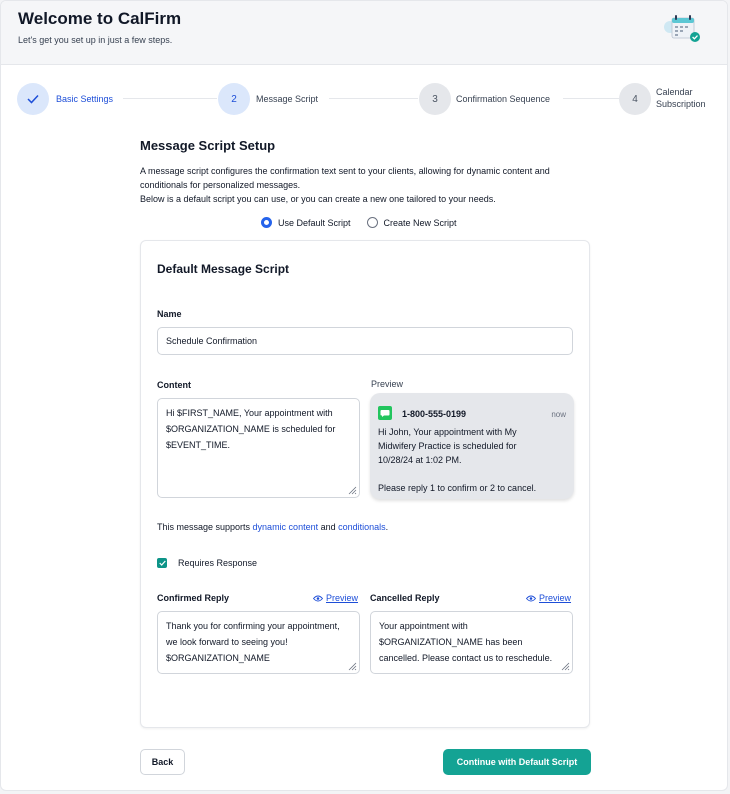 The height and width of the screenshot is (794, 730). What do you see at coordinates (365, 341) in the screenshot?
I see `name-input` at bounding box center [365, 341].